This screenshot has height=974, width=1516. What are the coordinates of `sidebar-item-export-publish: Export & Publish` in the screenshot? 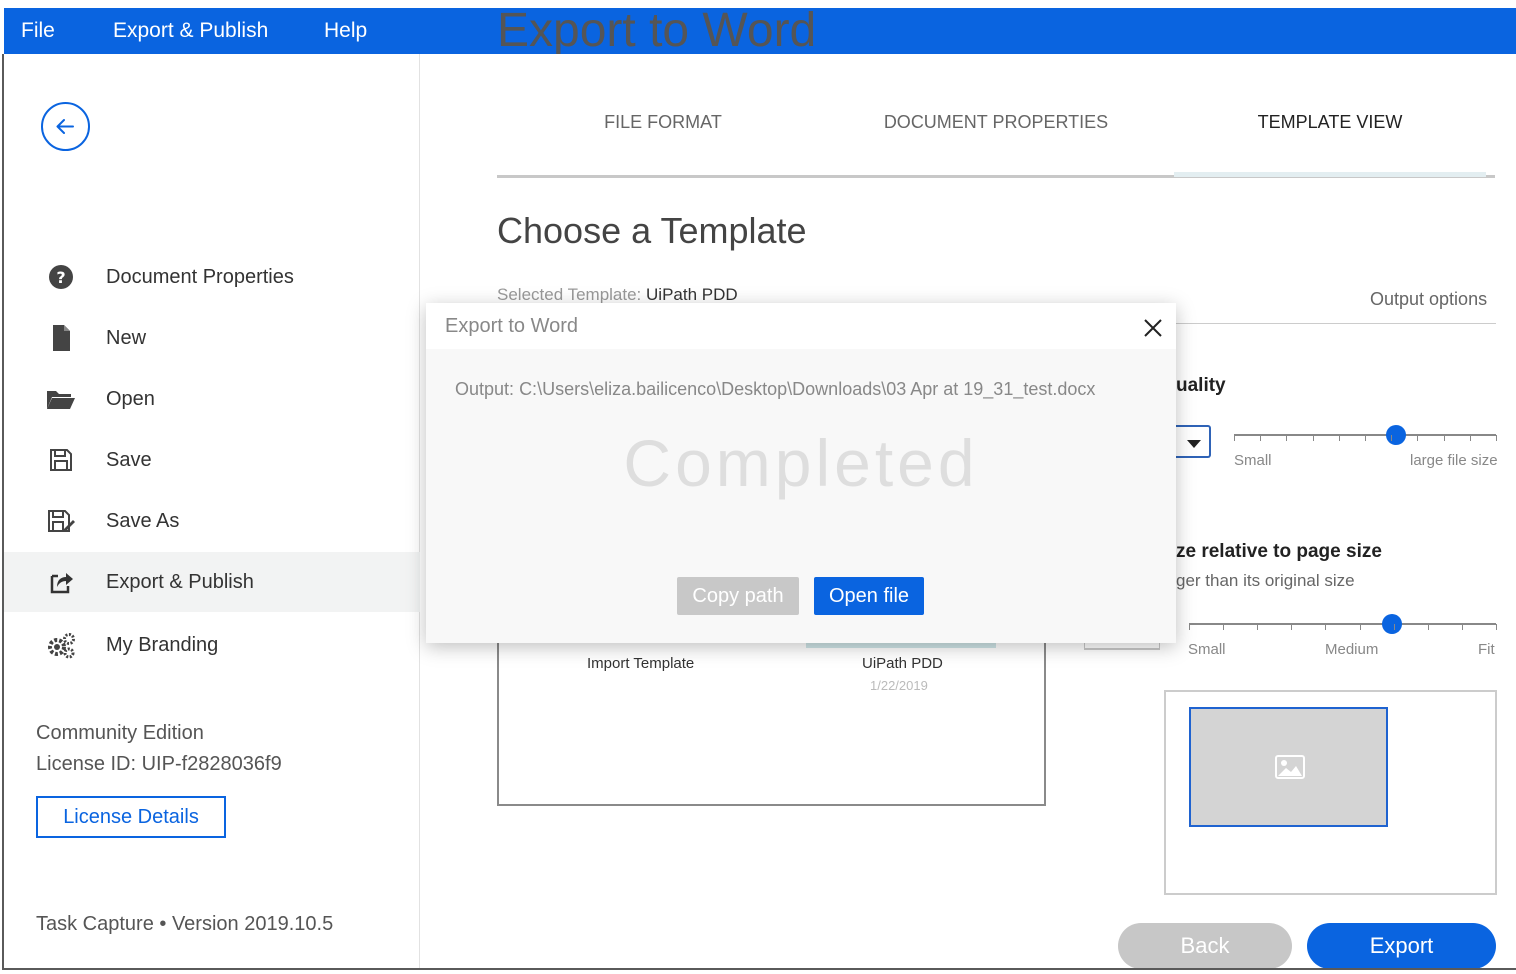 It's located at (212, 582).